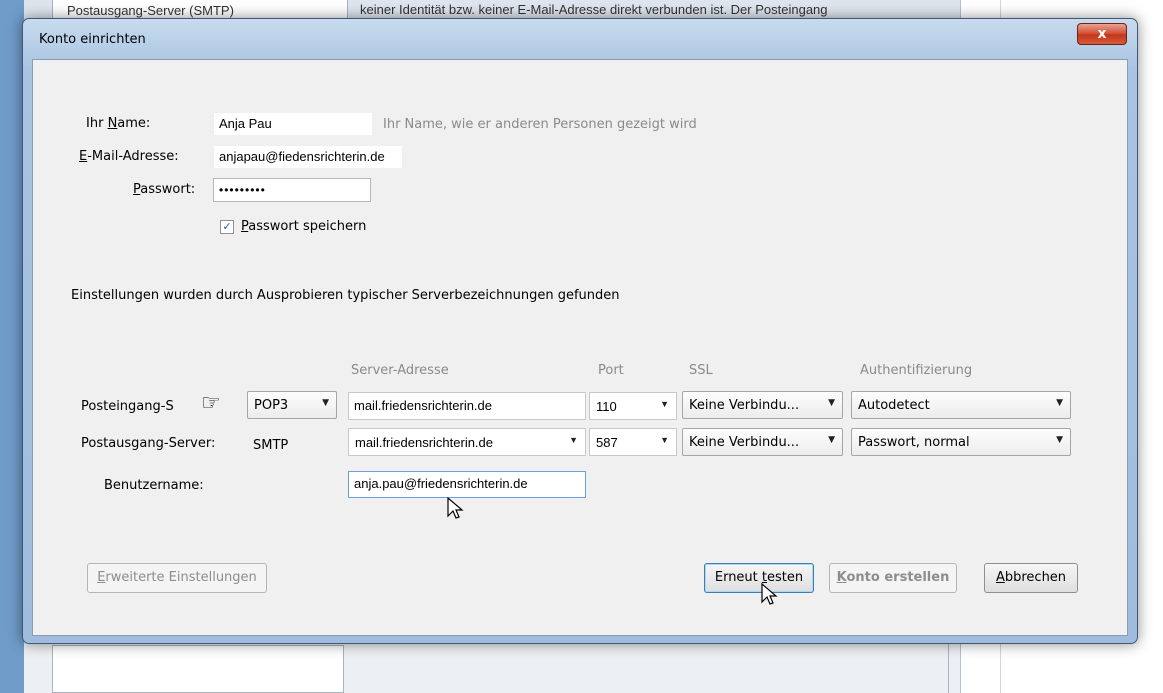  Describe the element at coordinates (292, 190) in the screenshot. I see `password-input: •••••••••` at that location.